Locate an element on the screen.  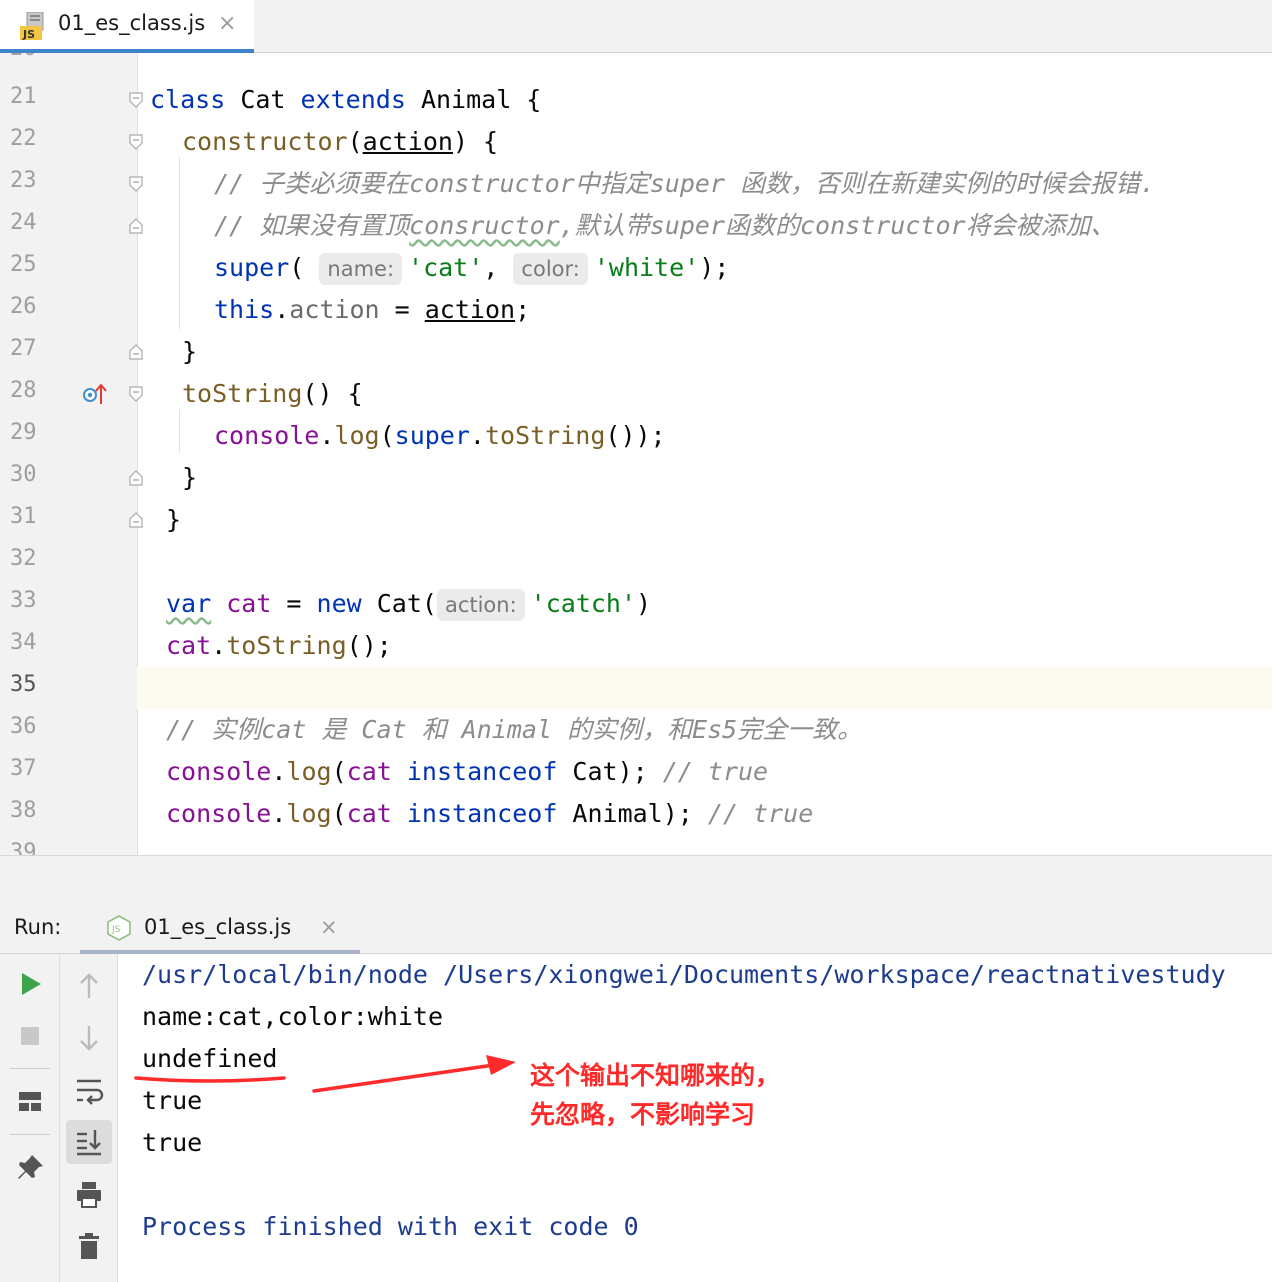
run-tab-01-es-class: JS 01_es_class.js × is located at coordinates (220, 927).